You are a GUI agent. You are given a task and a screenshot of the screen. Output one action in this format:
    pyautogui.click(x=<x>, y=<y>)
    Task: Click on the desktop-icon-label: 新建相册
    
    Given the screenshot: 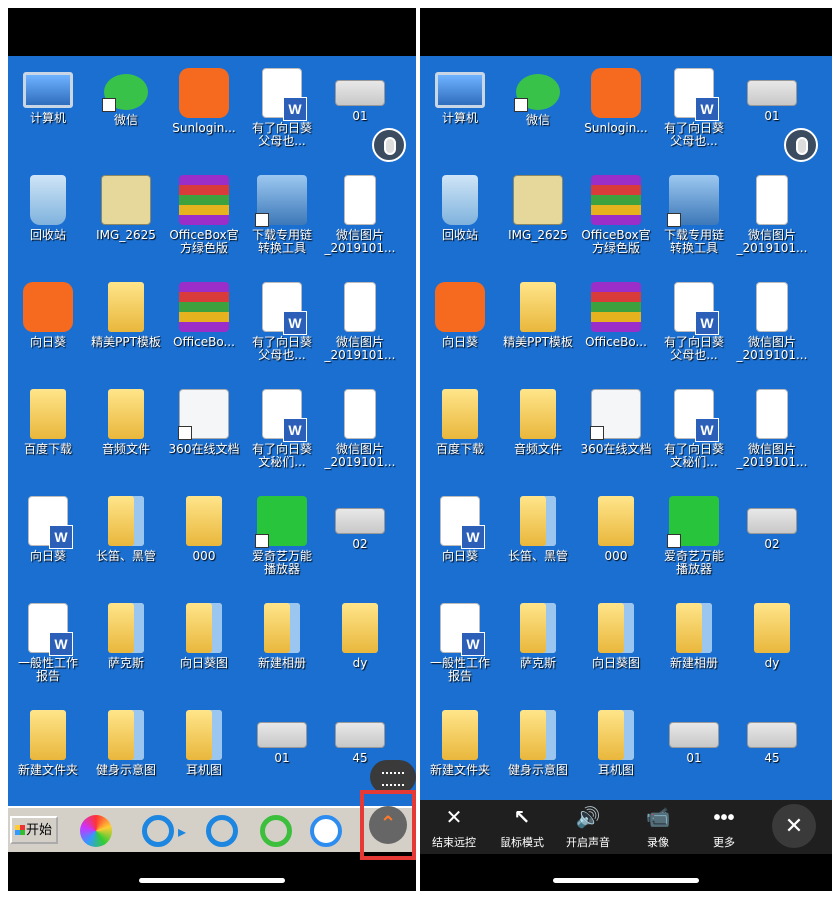 What is the action you would take?
    pyautogui.click(x=693, y=663)
    